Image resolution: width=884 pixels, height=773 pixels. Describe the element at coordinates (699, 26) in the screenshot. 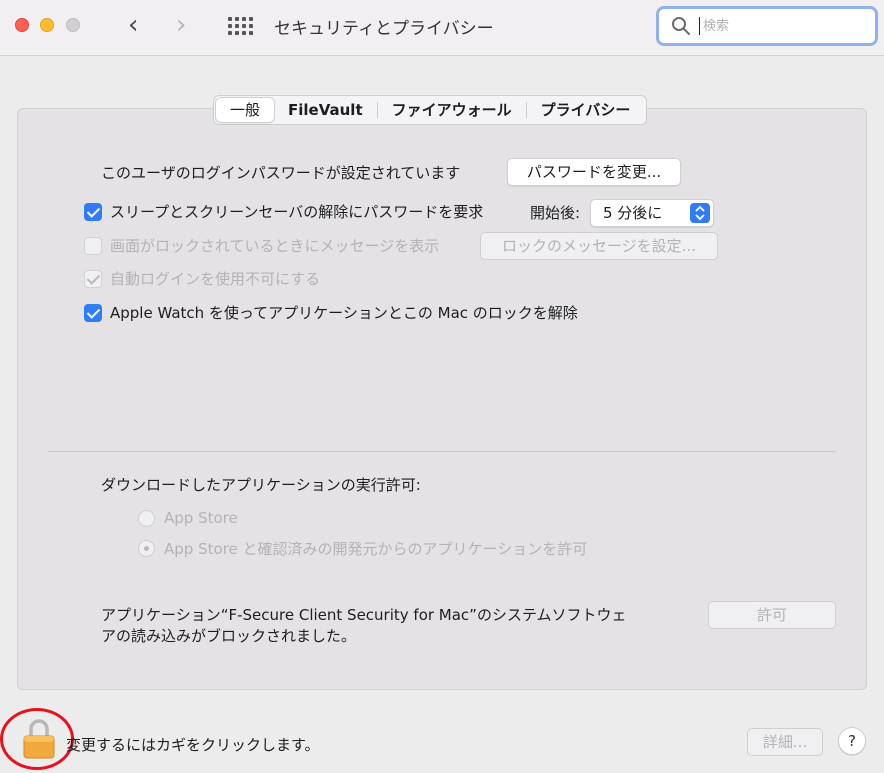

I see `text-caret` at that location.